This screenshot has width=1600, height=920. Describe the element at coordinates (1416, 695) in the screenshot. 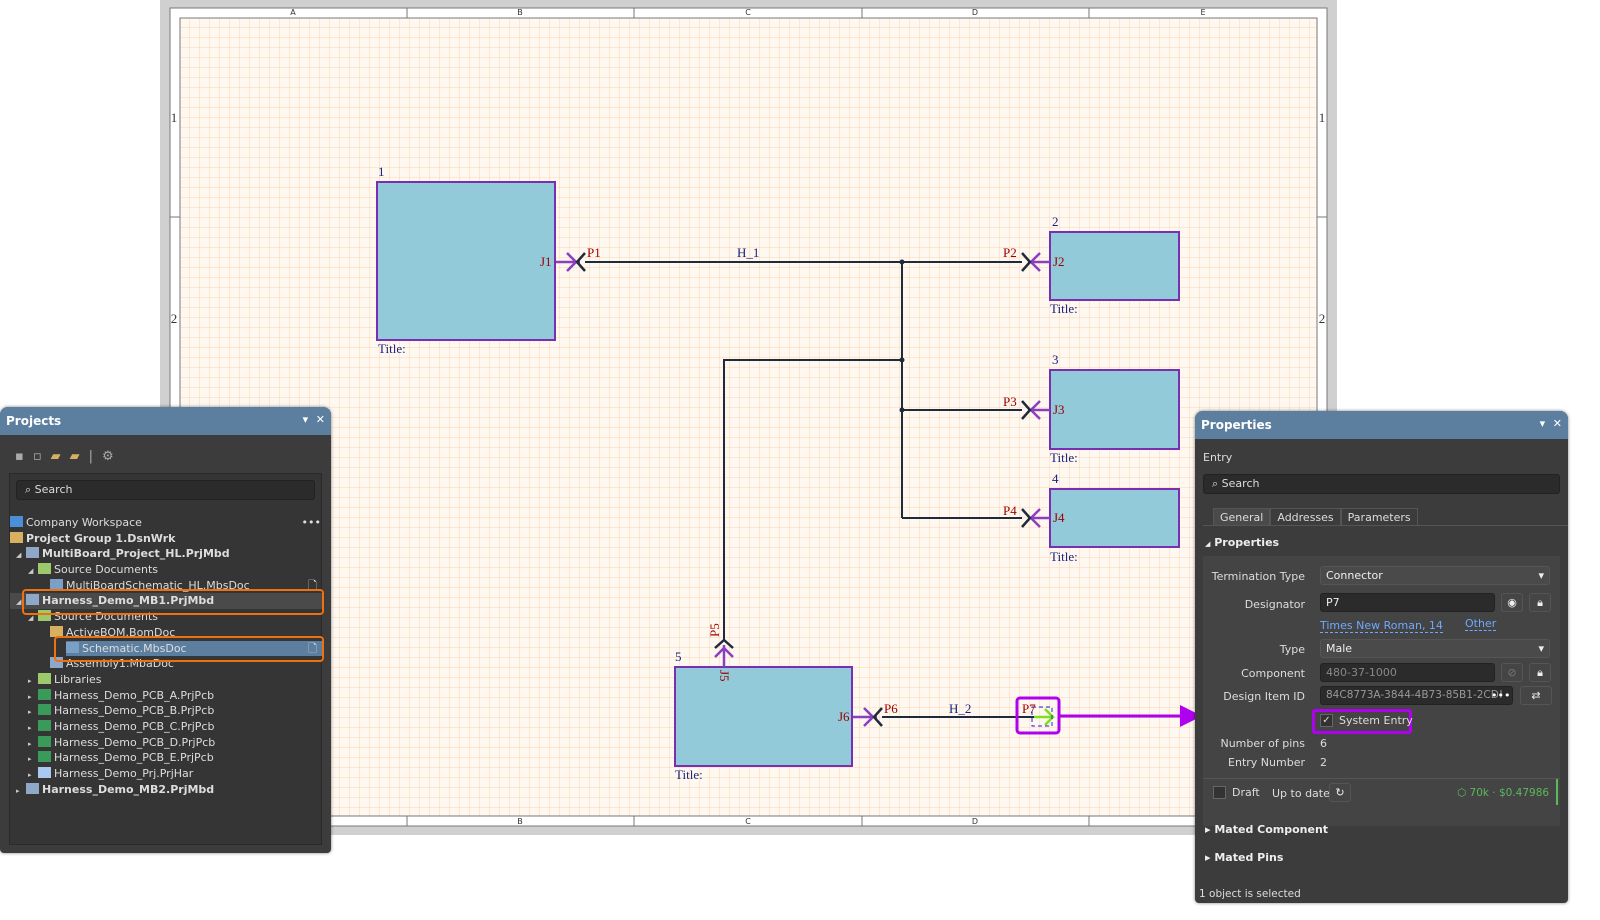

I see `design-item-input: 84C8773A-3844-4B73-85B1-2CD!` at that location.